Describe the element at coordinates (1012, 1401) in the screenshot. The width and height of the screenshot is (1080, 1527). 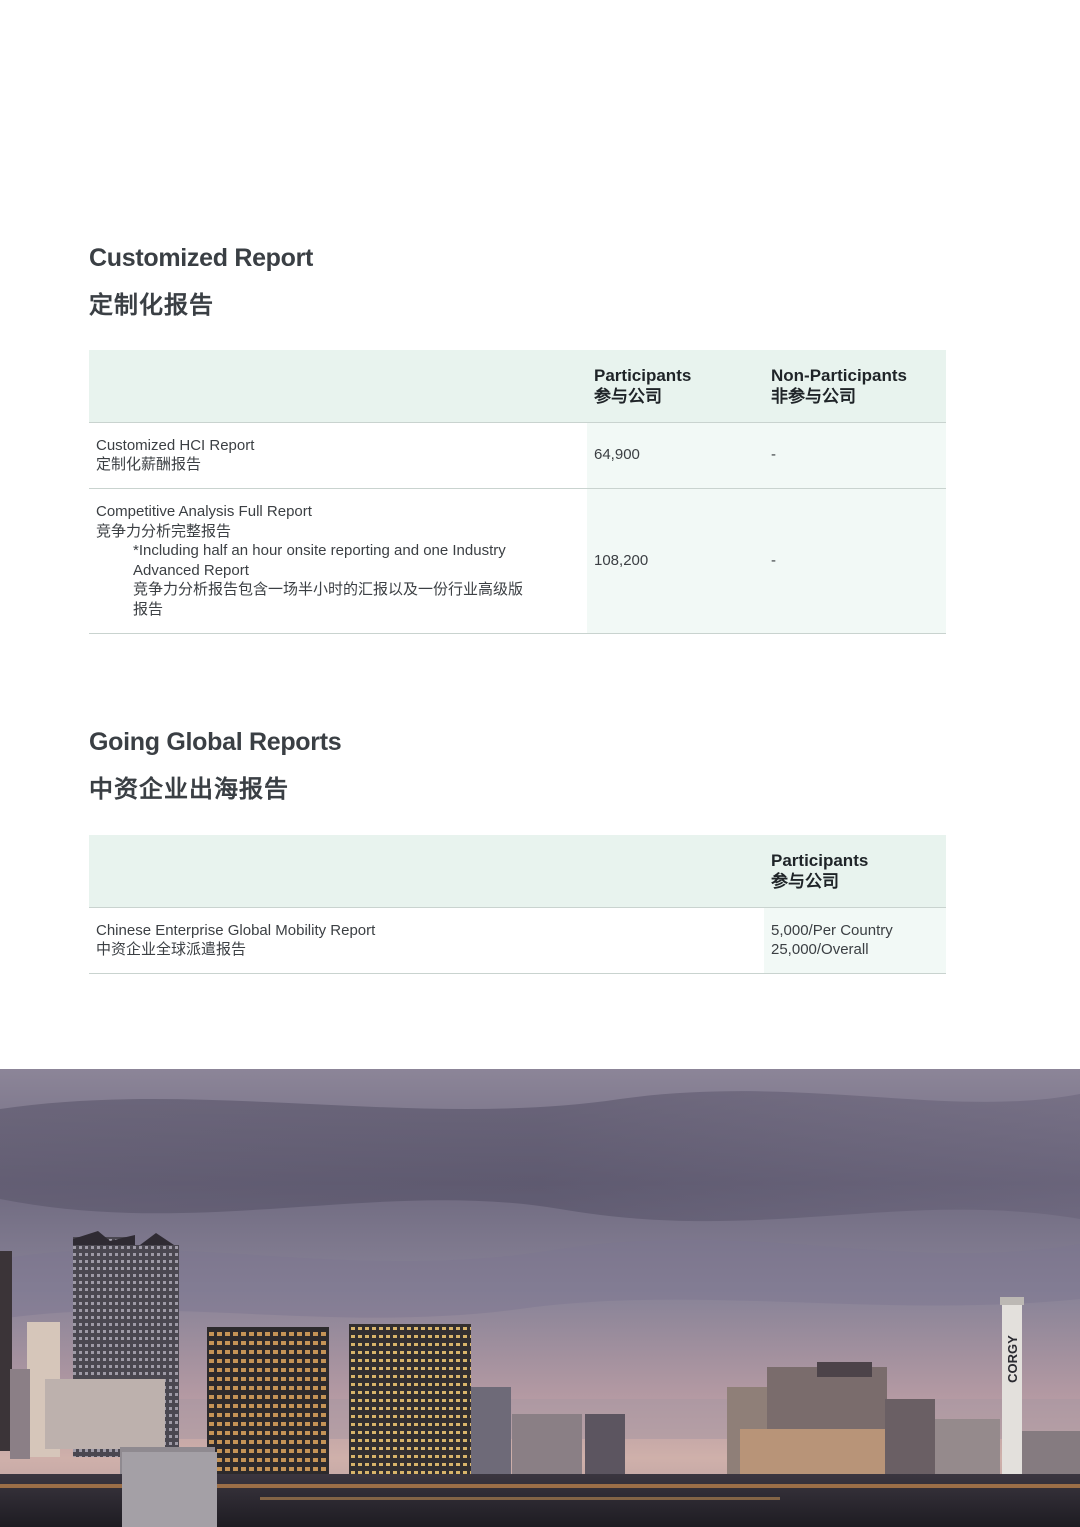
I see `smokestack-tower` at that location.